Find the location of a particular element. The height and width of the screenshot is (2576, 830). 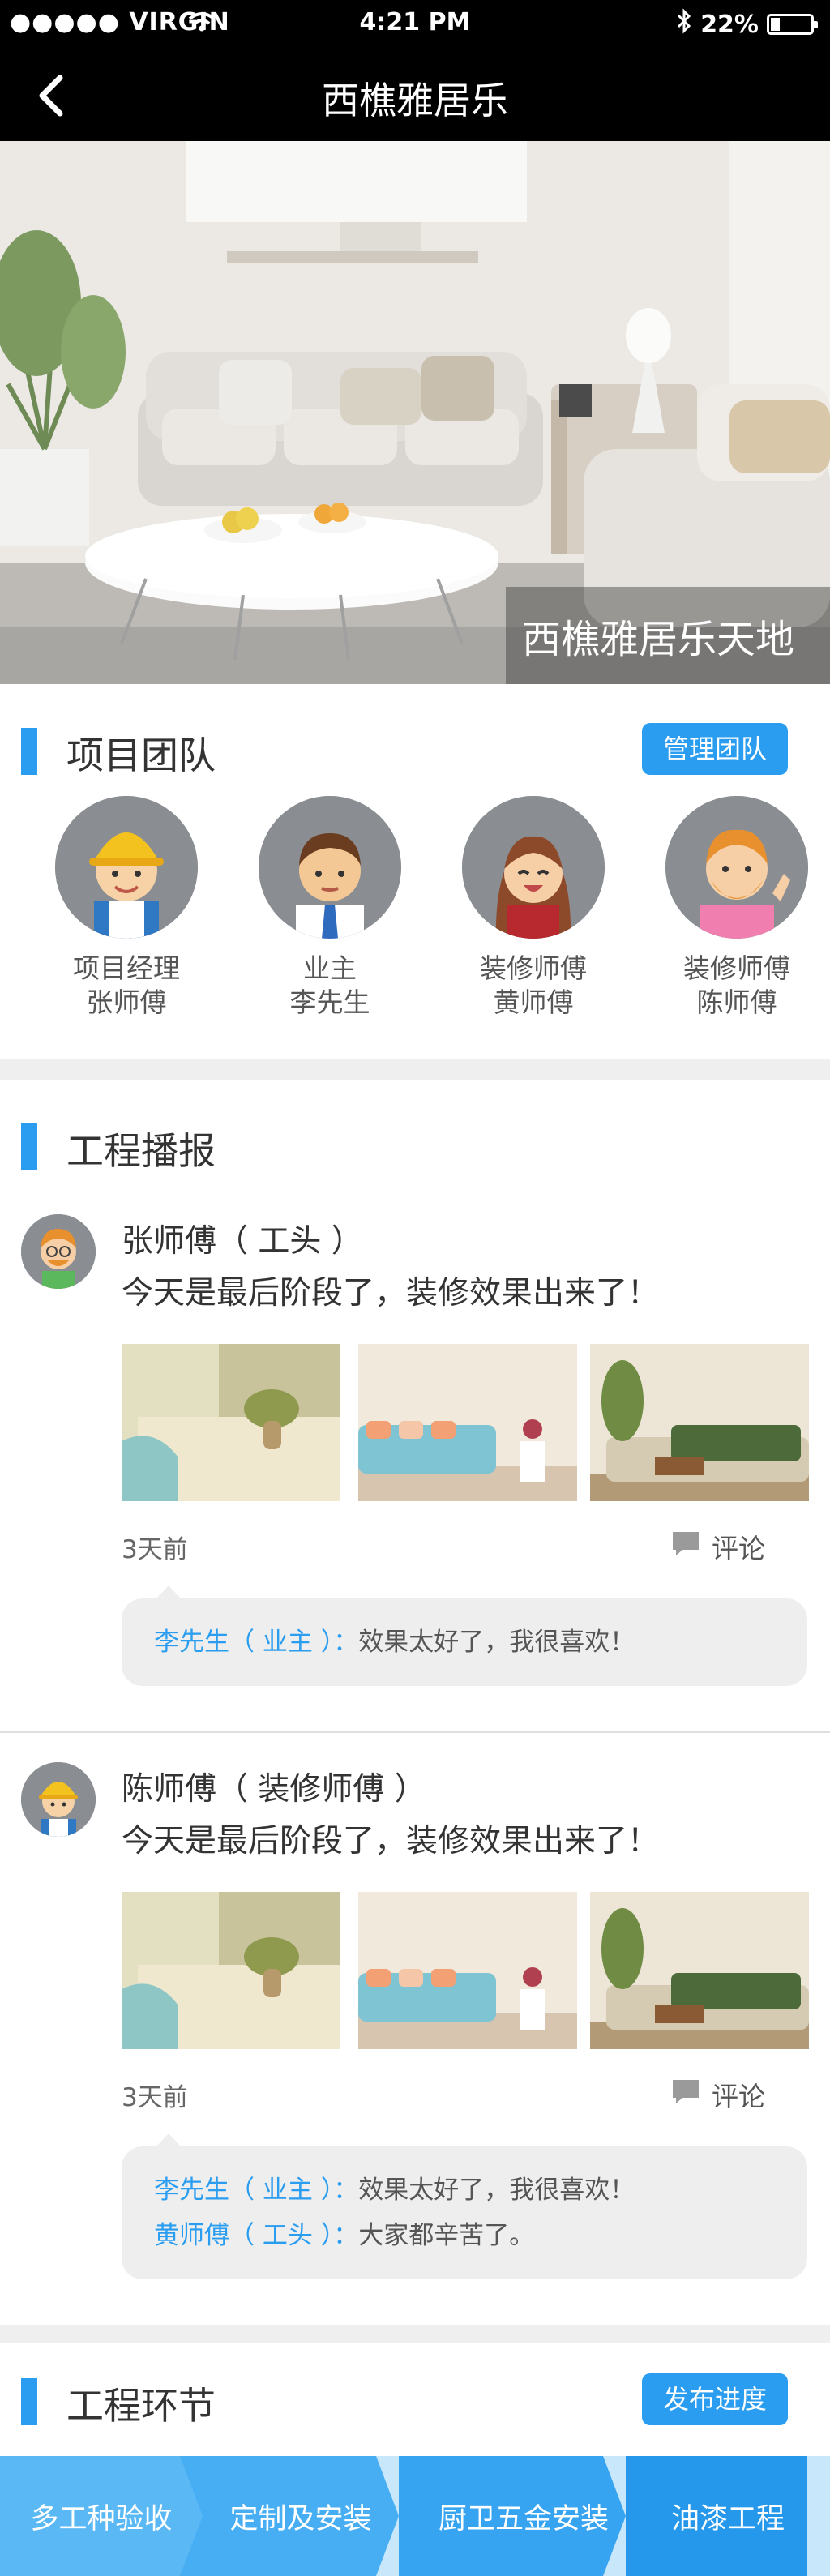

hero-caption: 西樵雅居乐天地 is located at coordinates (668, 635).